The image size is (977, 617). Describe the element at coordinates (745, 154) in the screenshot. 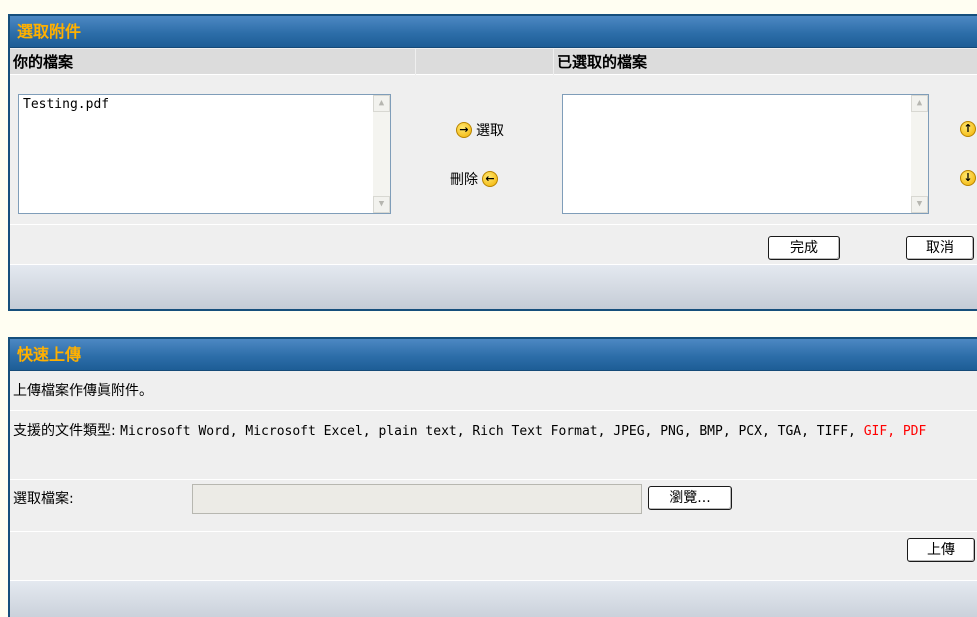

I see `selected-files-listbox: ▲ ▼` at that location.